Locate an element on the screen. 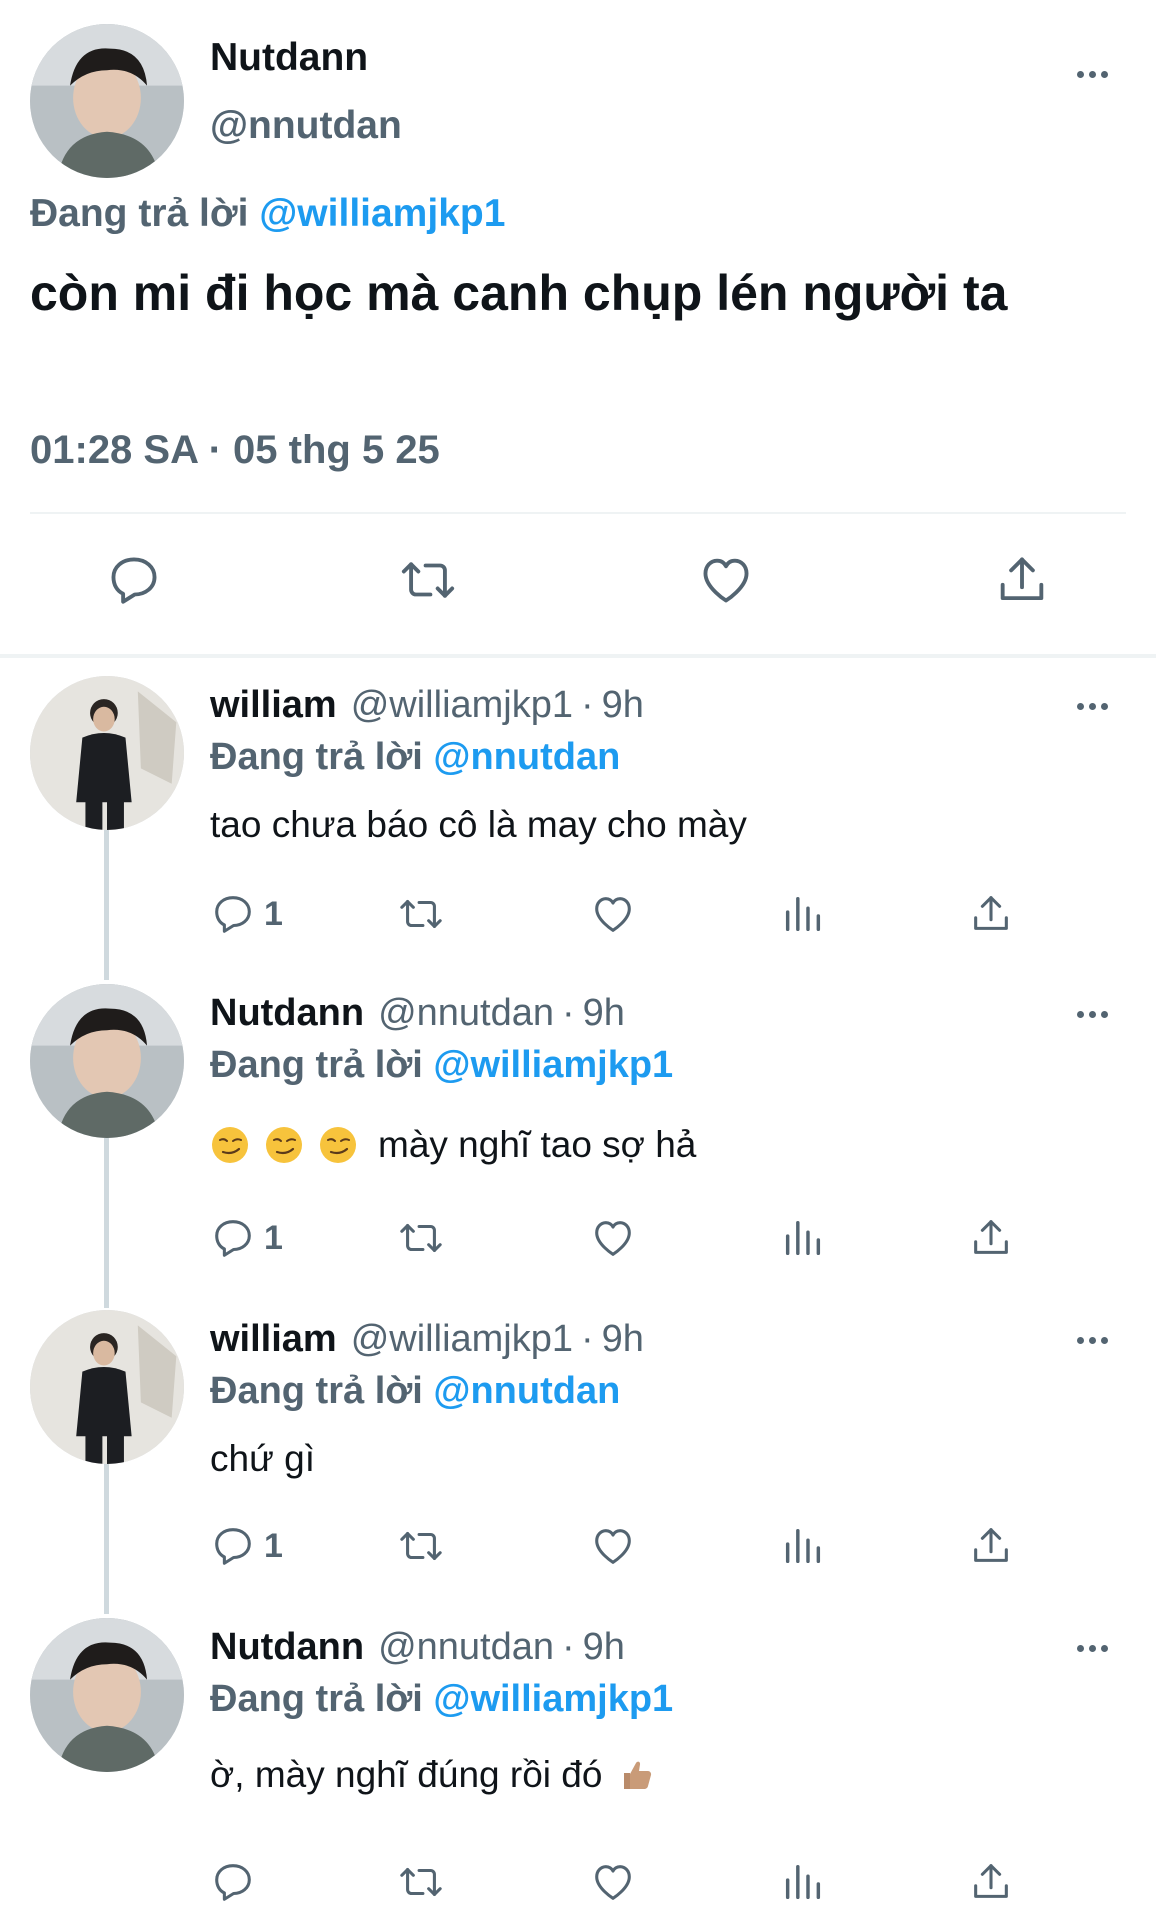 The width and height of the screenshot is (1156, 1920). replying-to: Đang trả lời @nnutdan is located at coordinates (415, 757).